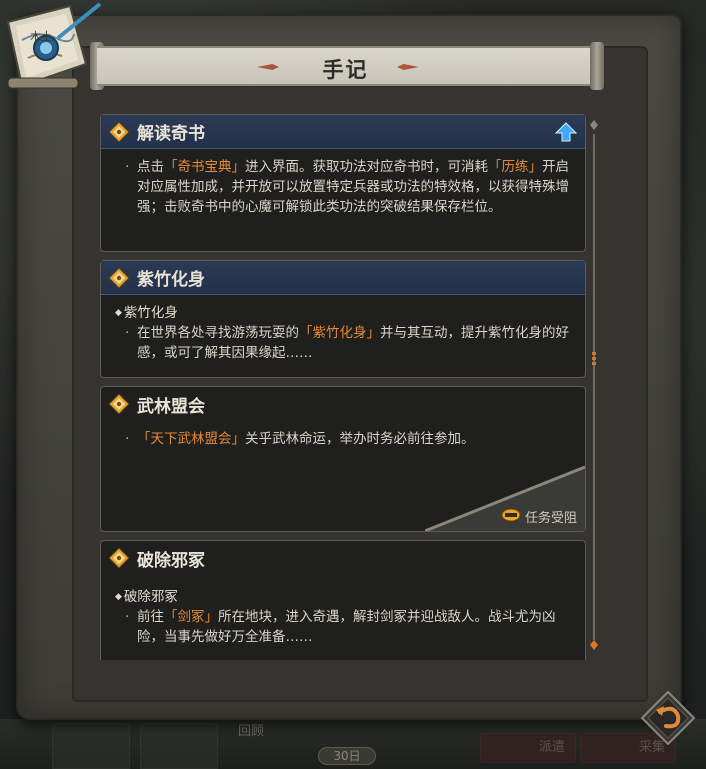  I want to click on scroll-track-line, so click(594, 387).